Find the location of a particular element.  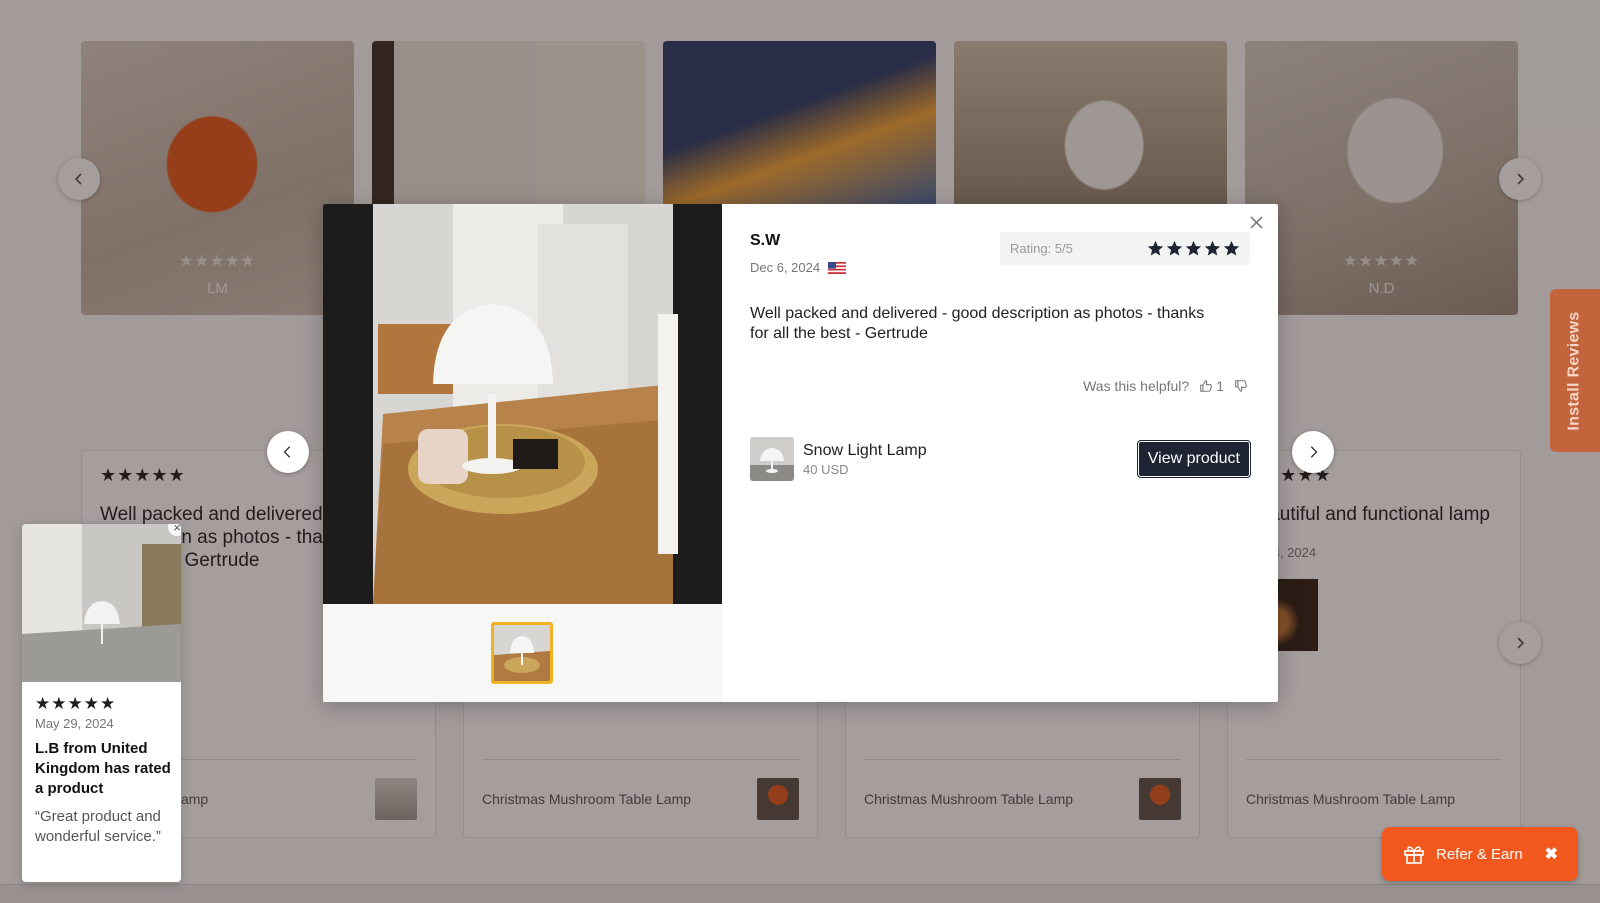

photo-thumbnail is located at coordinates (522, 653).